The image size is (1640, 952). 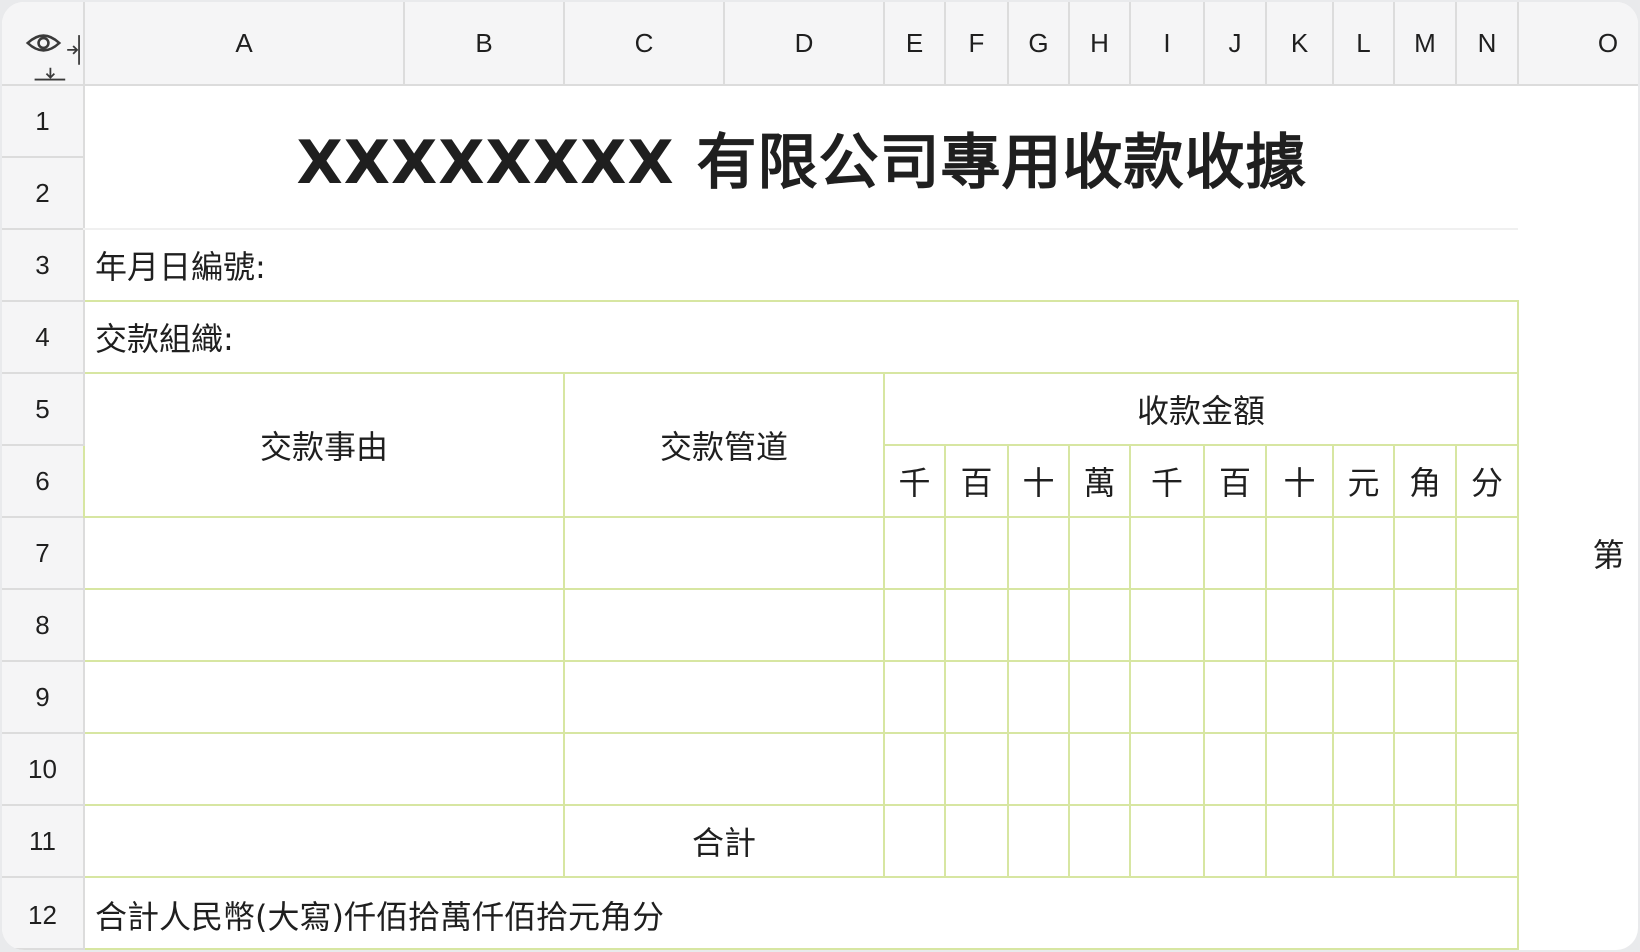 I want to click on digit-unit-ten: 十, so click(x=1299, y=481).